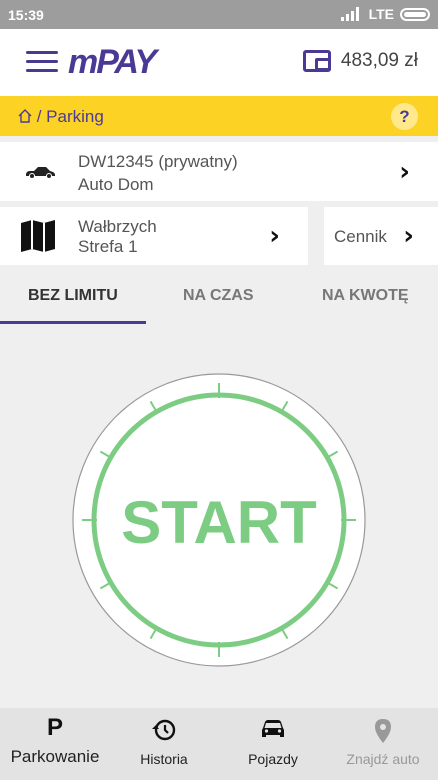 The image size is (438, 780). Describe the element at coordinates (117, 226) in the screenshot. I see `zone-city: Wałbrzych` at that location.